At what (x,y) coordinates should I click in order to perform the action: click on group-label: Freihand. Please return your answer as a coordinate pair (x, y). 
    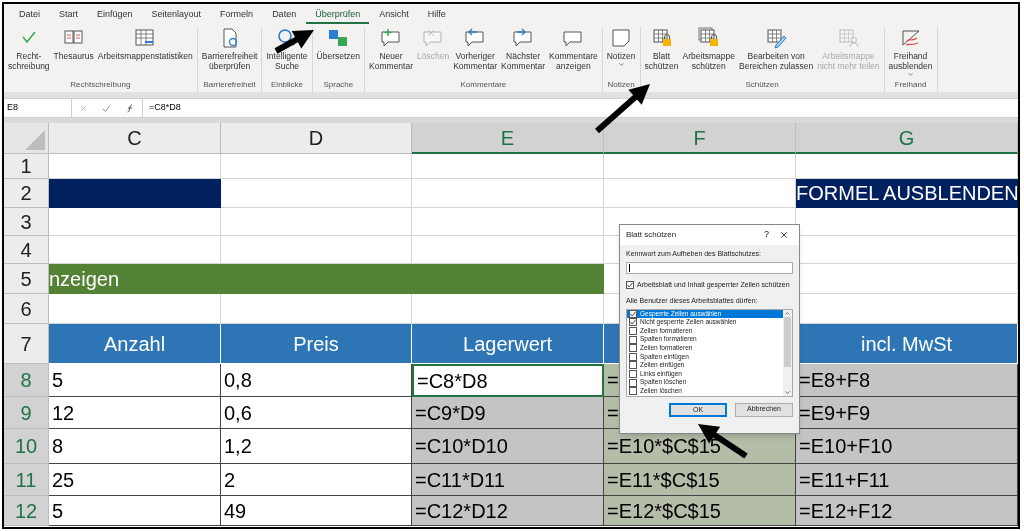
    Looking at the image, I should click on (910, 85).